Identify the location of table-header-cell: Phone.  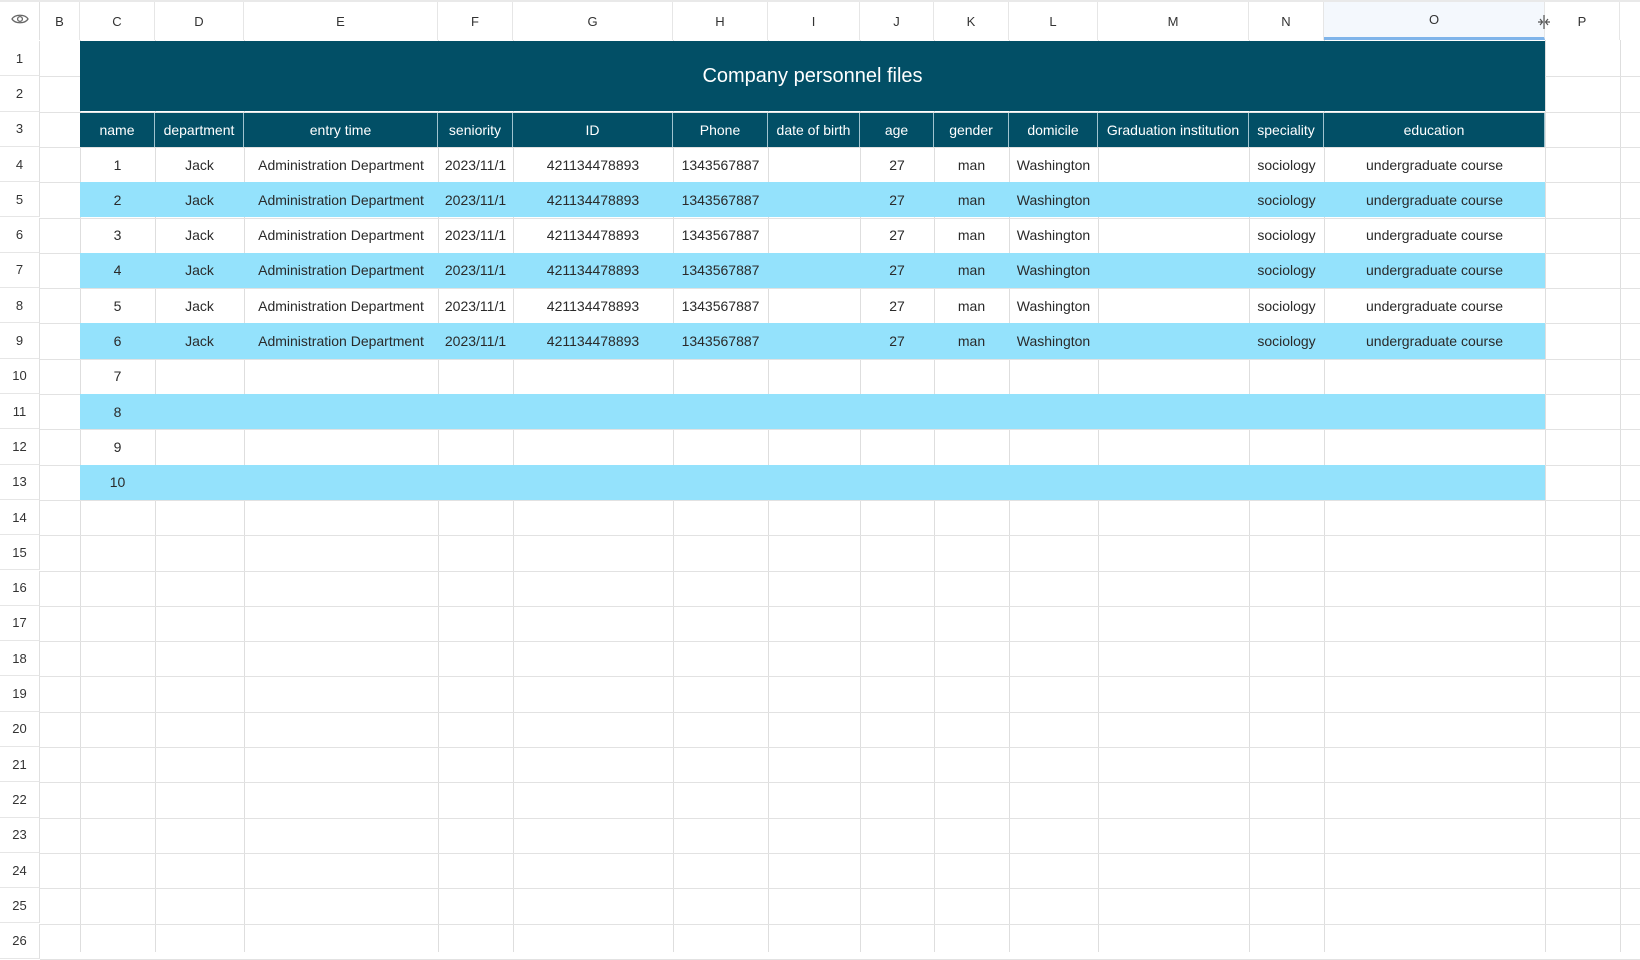
(720, 129).